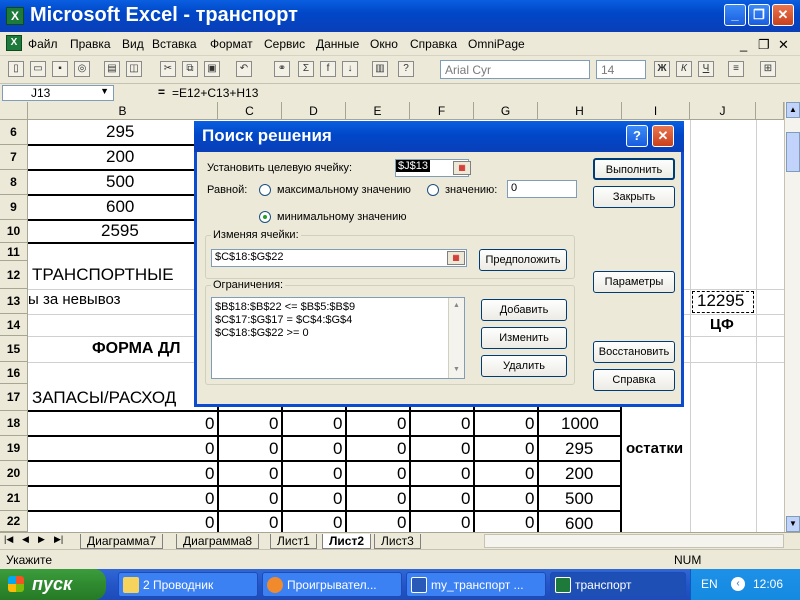  Describe the element at coordinates (120, 182) in the screenshot. I see `cell-b8: 500` at that location.